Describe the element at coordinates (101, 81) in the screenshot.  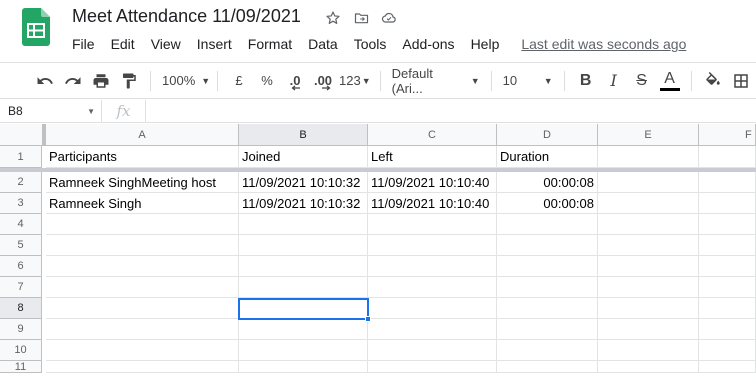
I see `print-icon` at that location.